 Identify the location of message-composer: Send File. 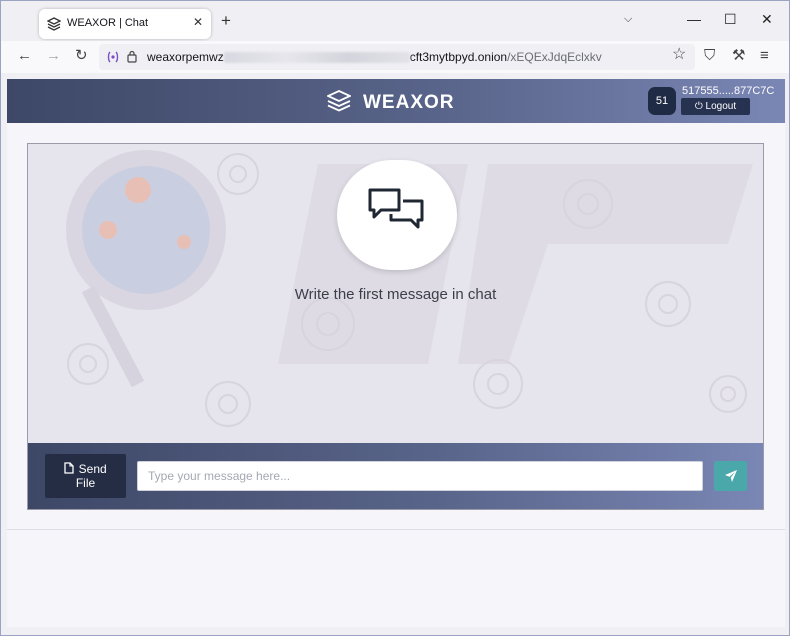
(395, 476).